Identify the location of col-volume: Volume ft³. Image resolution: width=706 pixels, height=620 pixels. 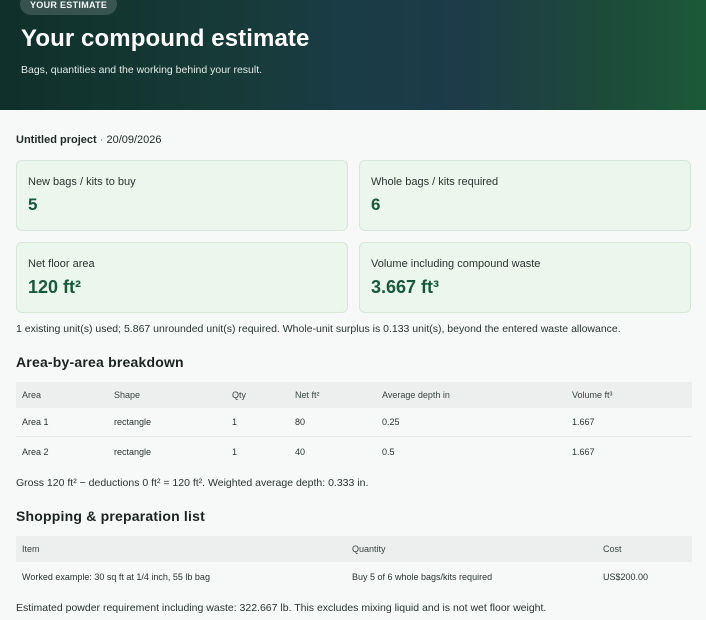
(592, 395).